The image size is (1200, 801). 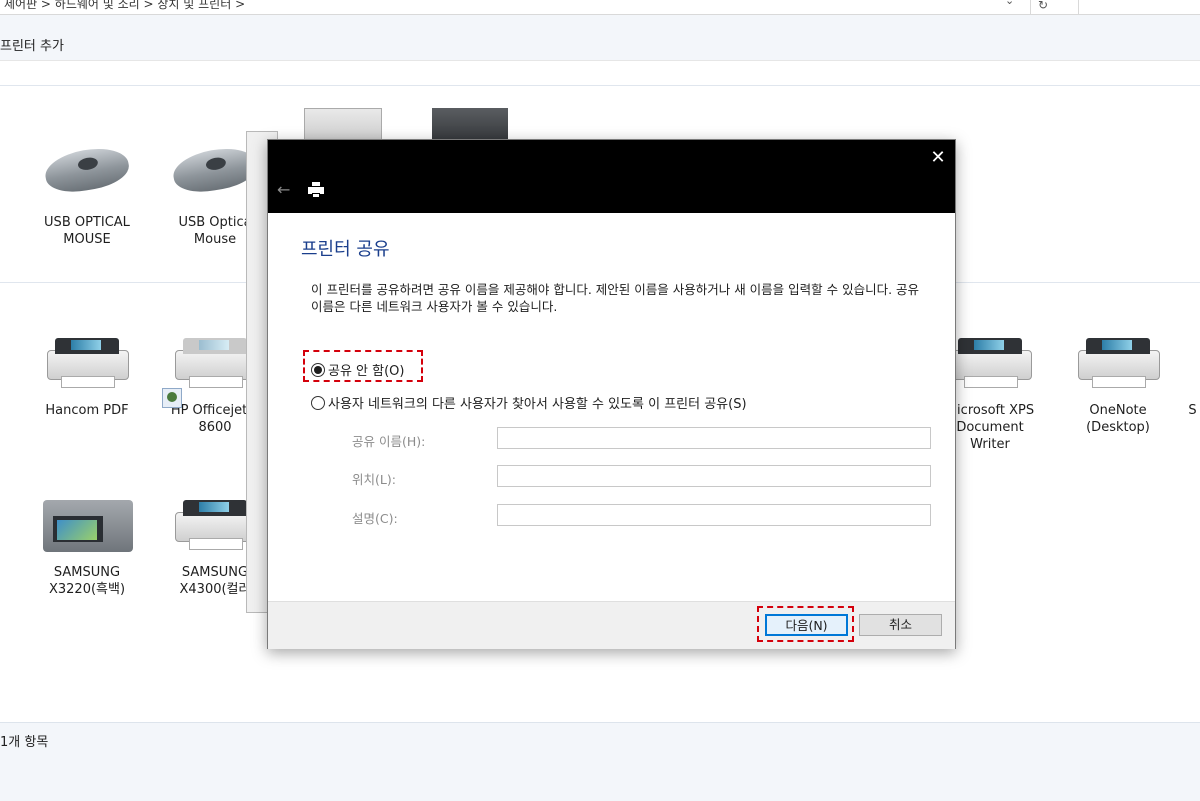 I want to click on device-onenote: OneNote (Desktop), so click(x=1118, y=382).